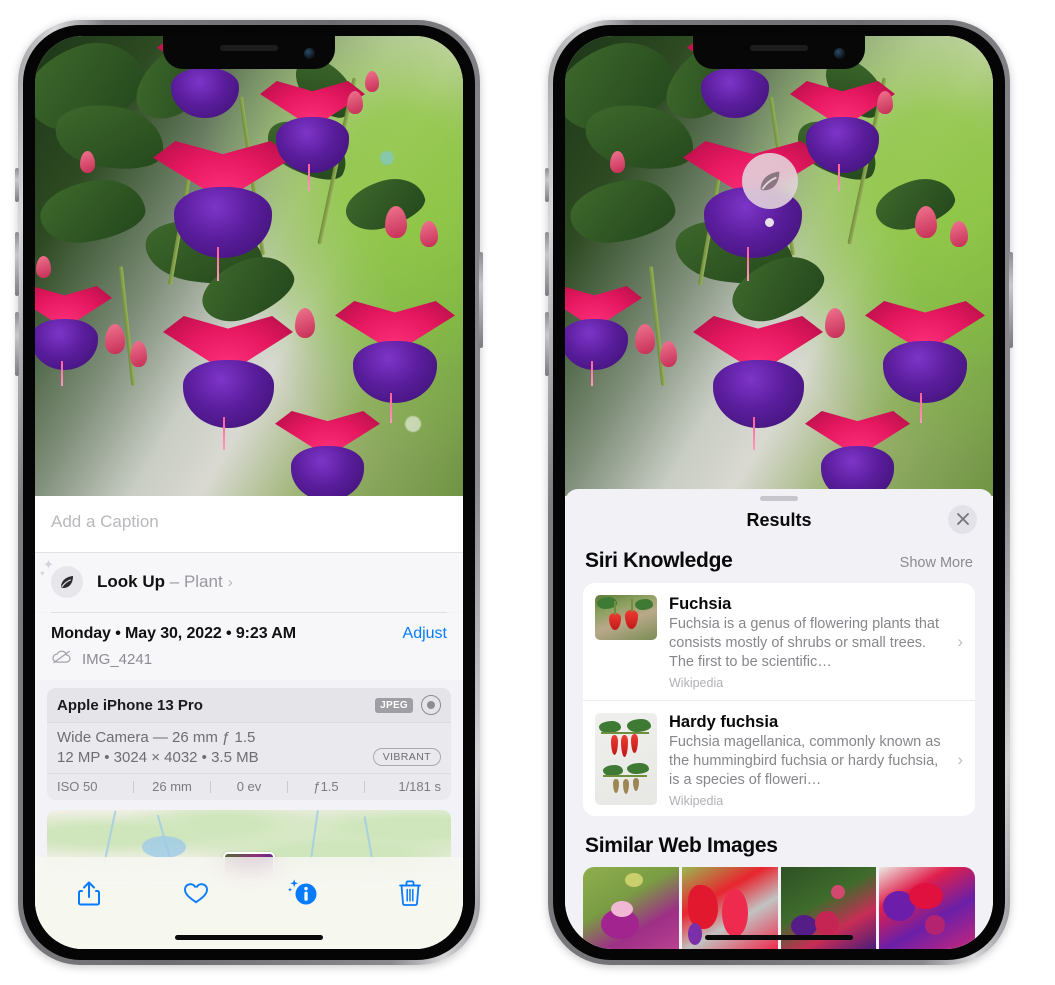 This screenshot has width=1055, height=985. What do you see at coordinates (173, 633) in the screenshot?
I see `capture-date: Monday • May 30, 2022 • 9:23 AM` at bounding box center [173, 633].